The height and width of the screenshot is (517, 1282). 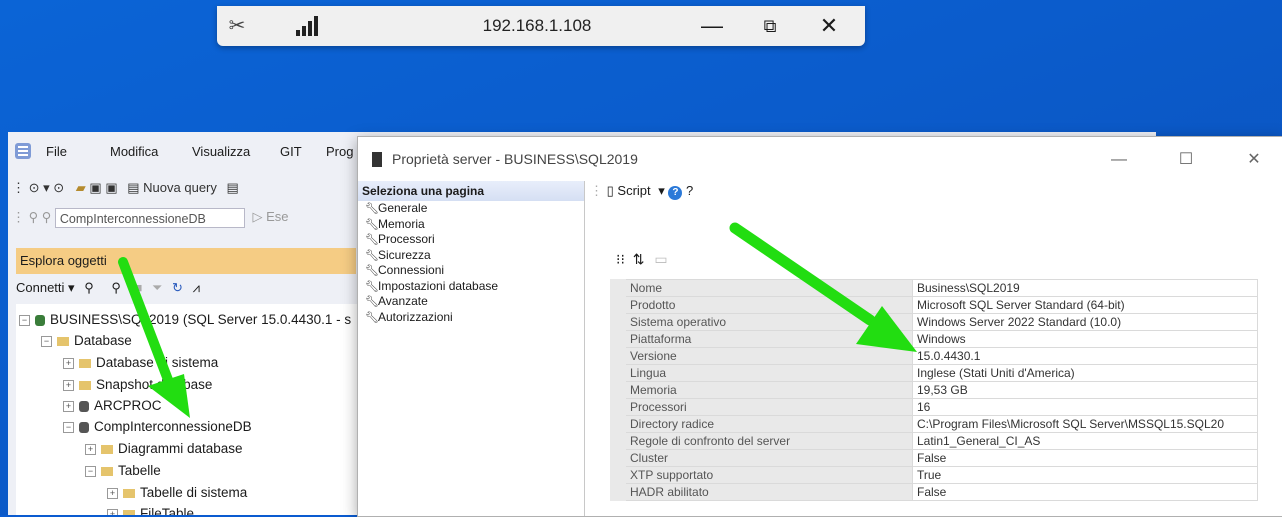 What do you see at coordinates (769, 441) in the screenshot?
I see `property-name: Regole di confronto del server` at bounding box center [769, 441].